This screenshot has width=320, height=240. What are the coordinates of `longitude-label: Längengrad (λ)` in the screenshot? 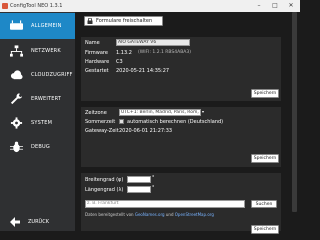 It's located at (104, 190).